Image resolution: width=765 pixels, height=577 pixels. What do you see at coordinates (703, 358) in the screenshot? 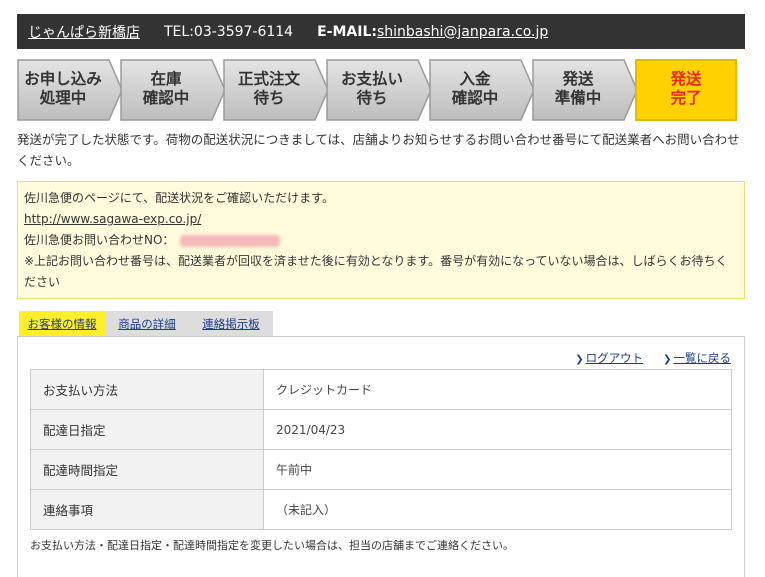
I see `back-to-list-link: 一覧に戻る` at bounding box center [703, 358].